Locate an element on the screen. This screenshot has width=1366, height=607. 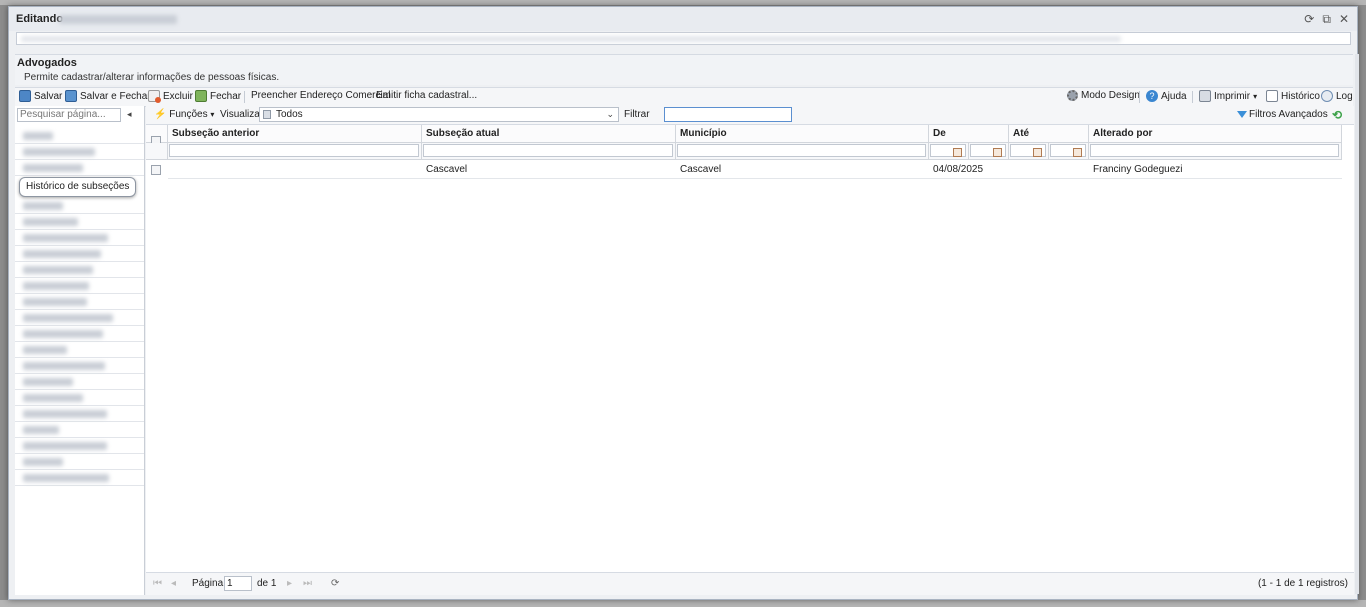
last-page-icon: ⏭ is located at coordinates (307, 583).